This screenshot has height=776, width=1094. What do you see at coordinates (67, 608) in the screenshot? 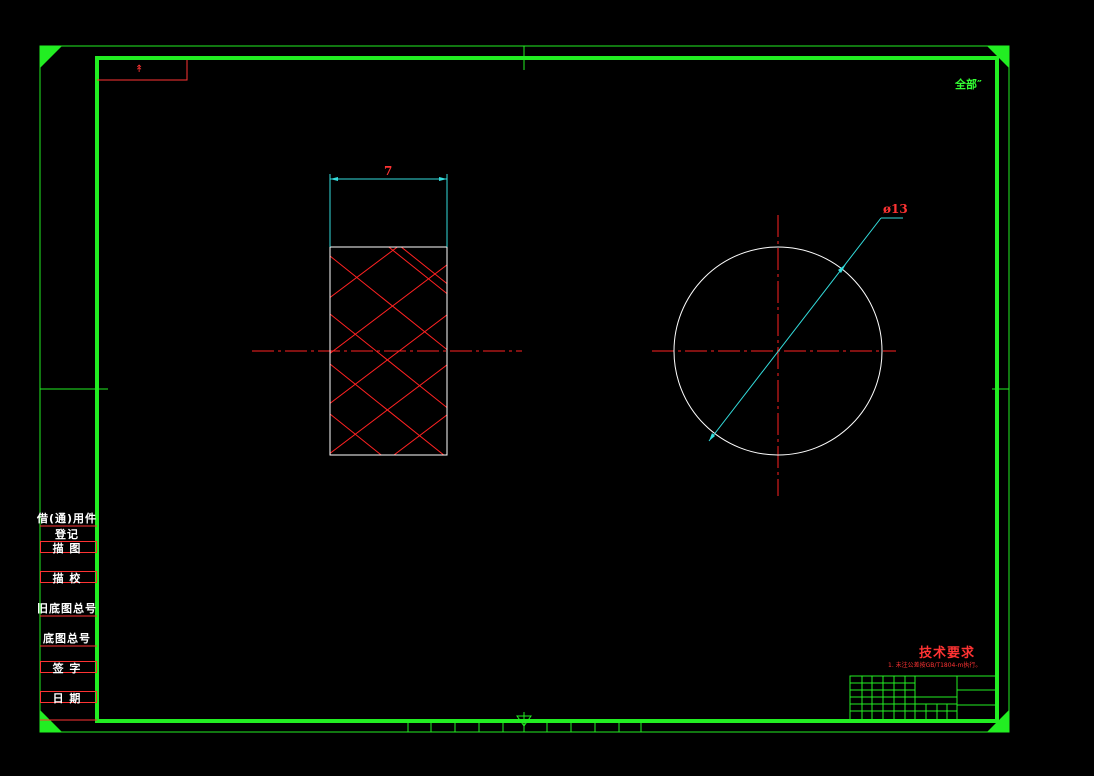
I see `side-label-old-drawing-no: 旧底图总号` at bounding box center [67, 608].